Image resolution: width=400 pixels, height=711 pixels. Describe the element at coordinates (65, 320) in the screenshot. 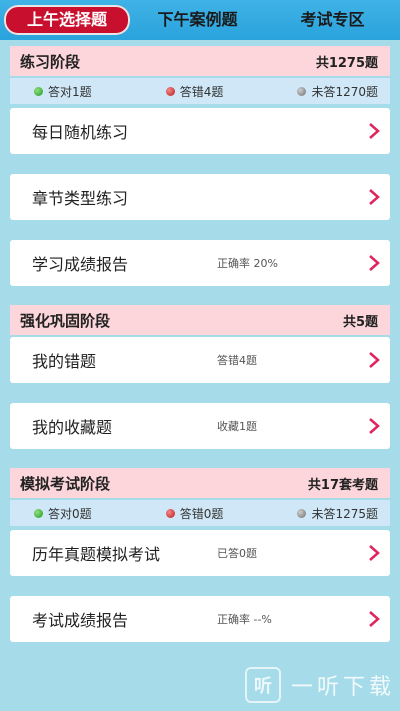

I see `section-title: 强化巩固阶段` at that location.